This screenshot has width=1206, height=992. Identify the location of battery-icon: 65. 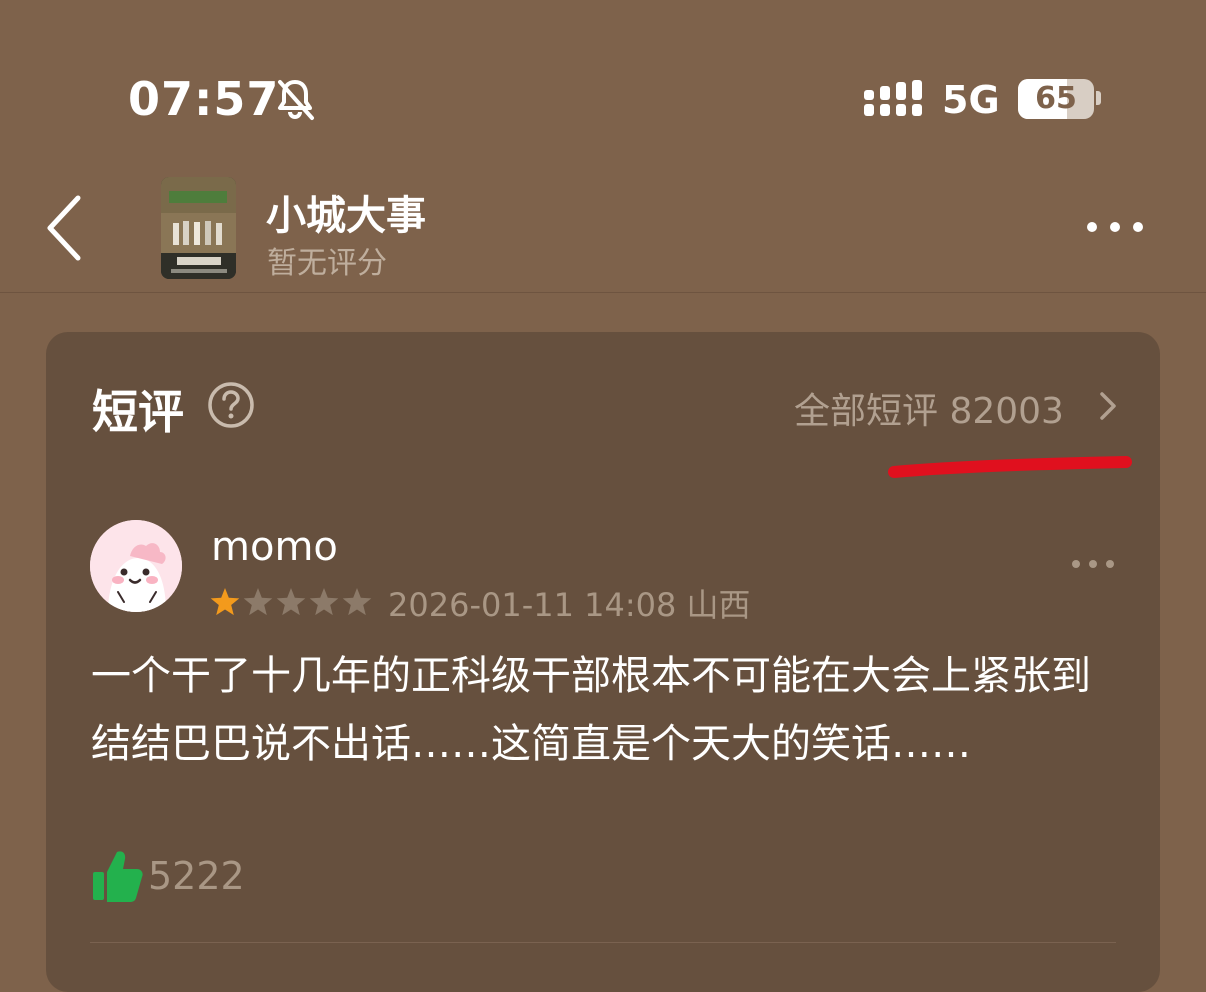
(1056, 99).